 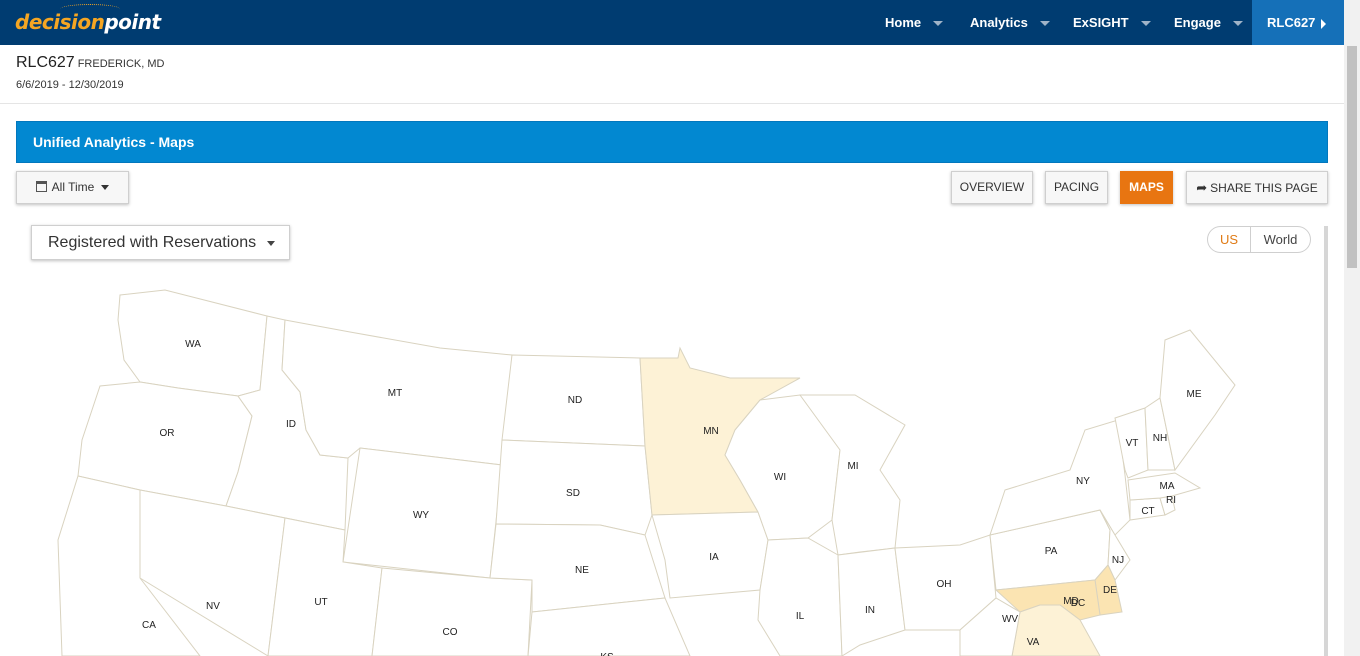 I want to click on label-wa: WA, so click(x=193, y=344).